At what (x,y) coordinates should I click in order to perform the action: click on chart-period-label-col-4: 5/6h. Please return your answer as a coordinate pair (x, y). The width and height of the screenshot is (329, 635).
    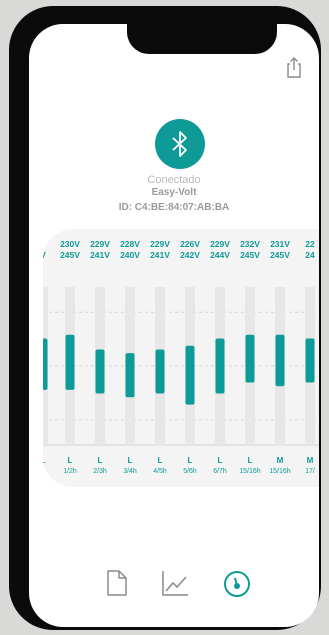
    Looking at the image, I should click on (190, 471).